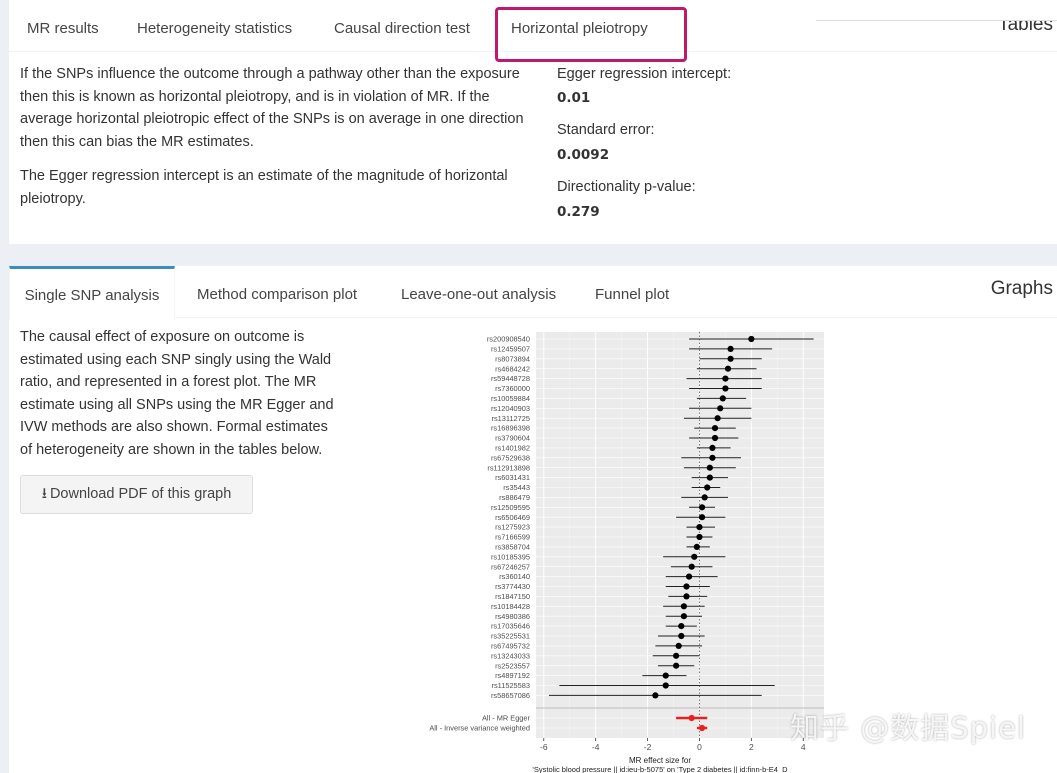  Describe the element at coordinates (512, 675) in the screenshot. I see `snp-label: rs4897192` at that location.